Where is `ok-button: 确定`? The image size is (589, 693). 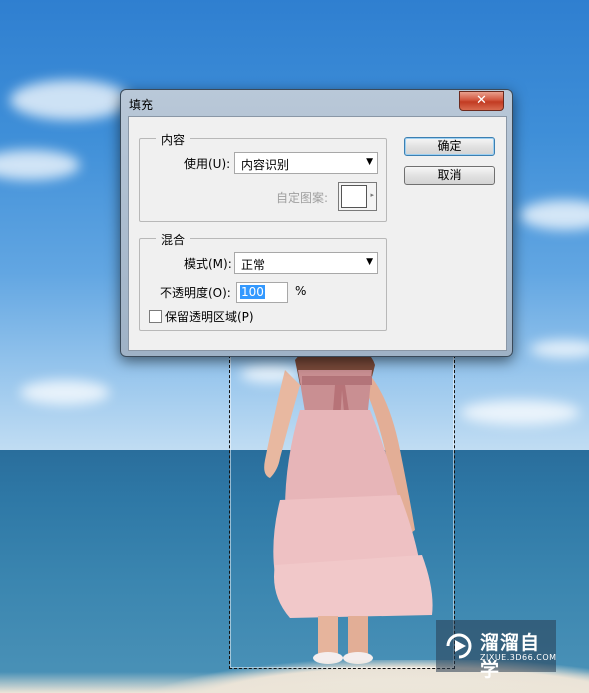
ok-button: 确定 is located at coordinates (449, 146).